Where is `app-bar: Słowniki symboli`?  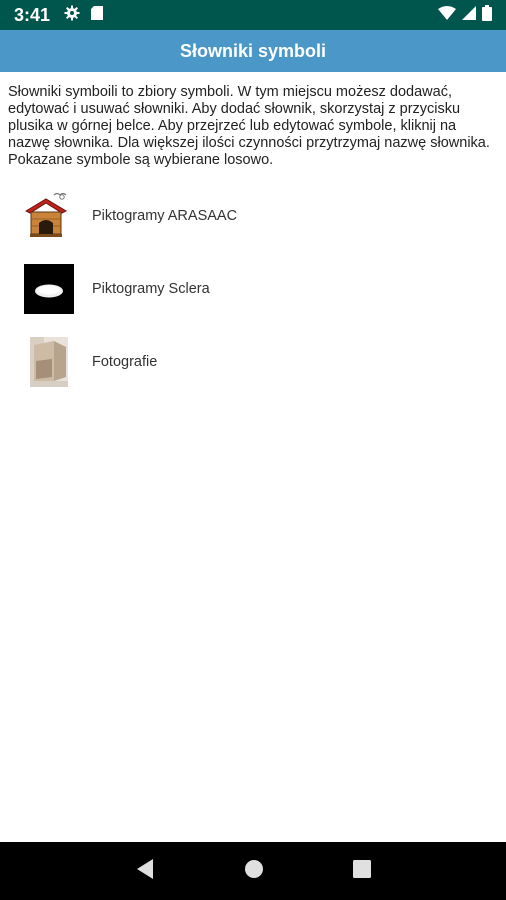
app-bar: Słowniki symboli is located at coordinates (253, 51).